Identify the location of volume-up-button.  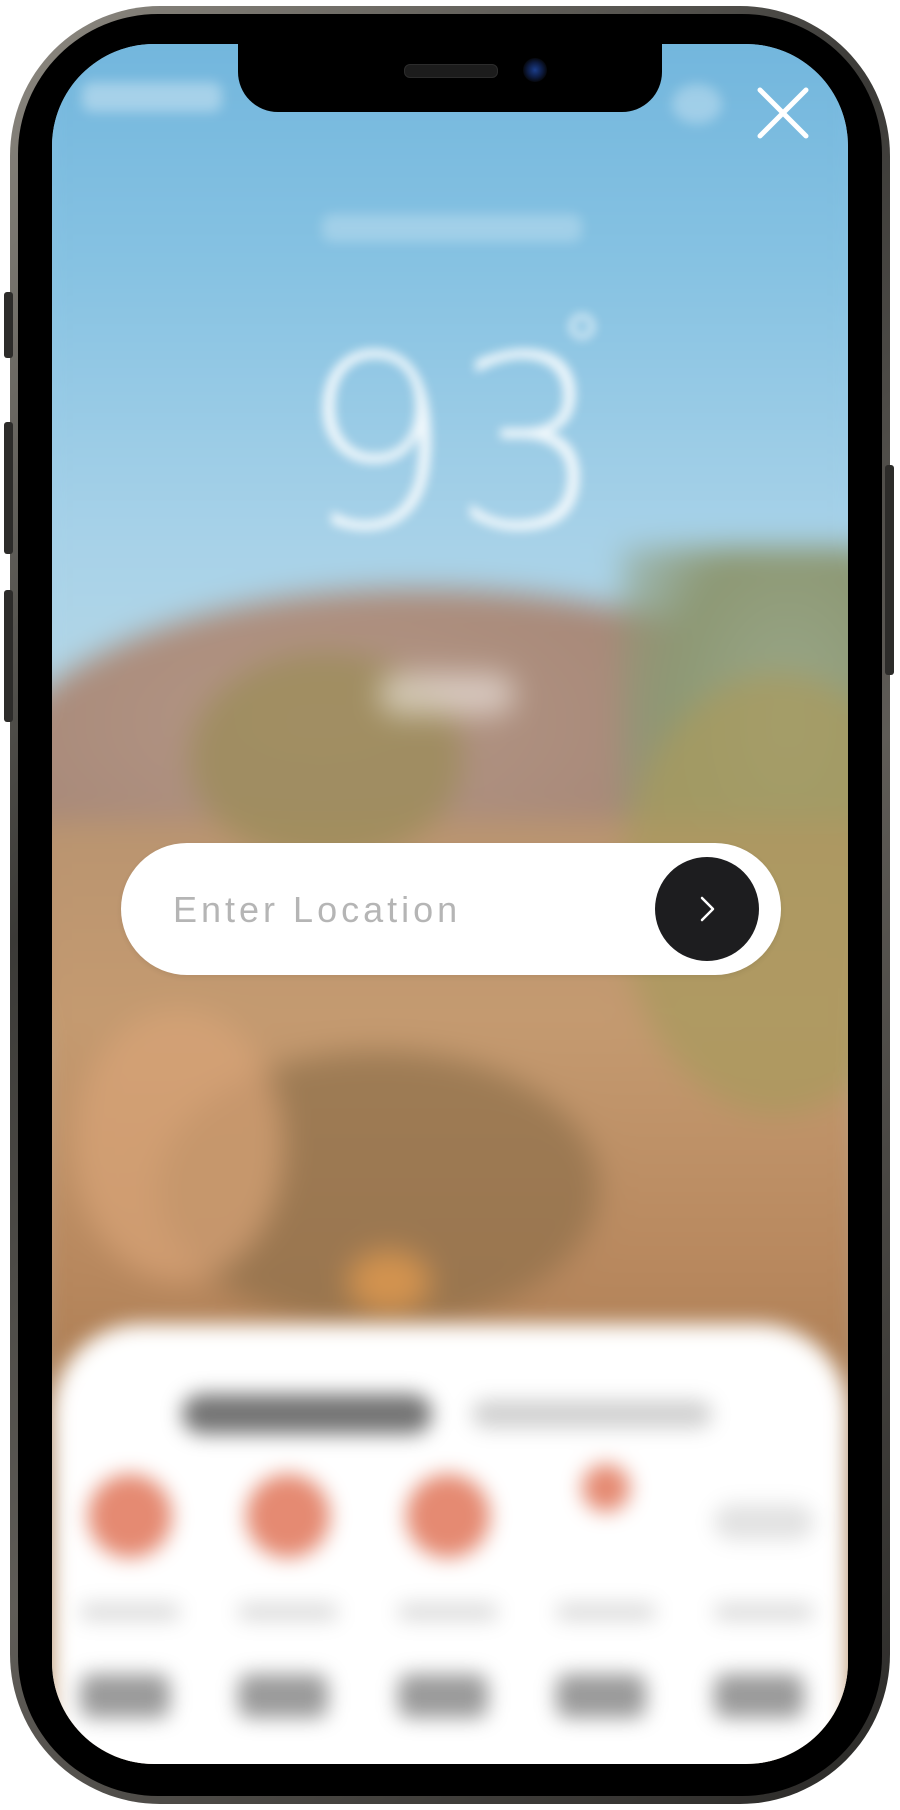
(8, 488).